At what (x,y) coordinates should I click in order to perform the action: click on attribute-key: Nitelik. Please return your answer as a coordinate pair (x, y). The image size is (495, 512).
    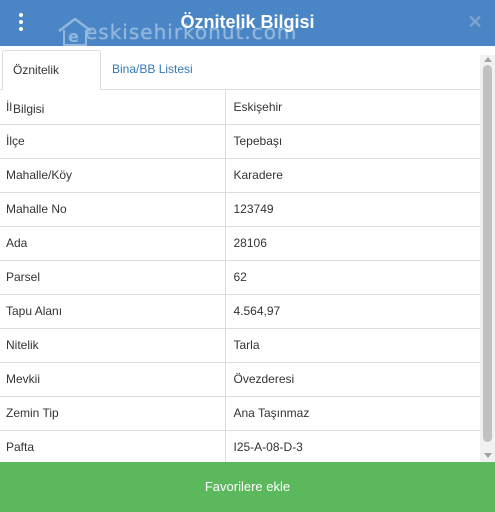
    Looking at the image, I should click on (113, 344).